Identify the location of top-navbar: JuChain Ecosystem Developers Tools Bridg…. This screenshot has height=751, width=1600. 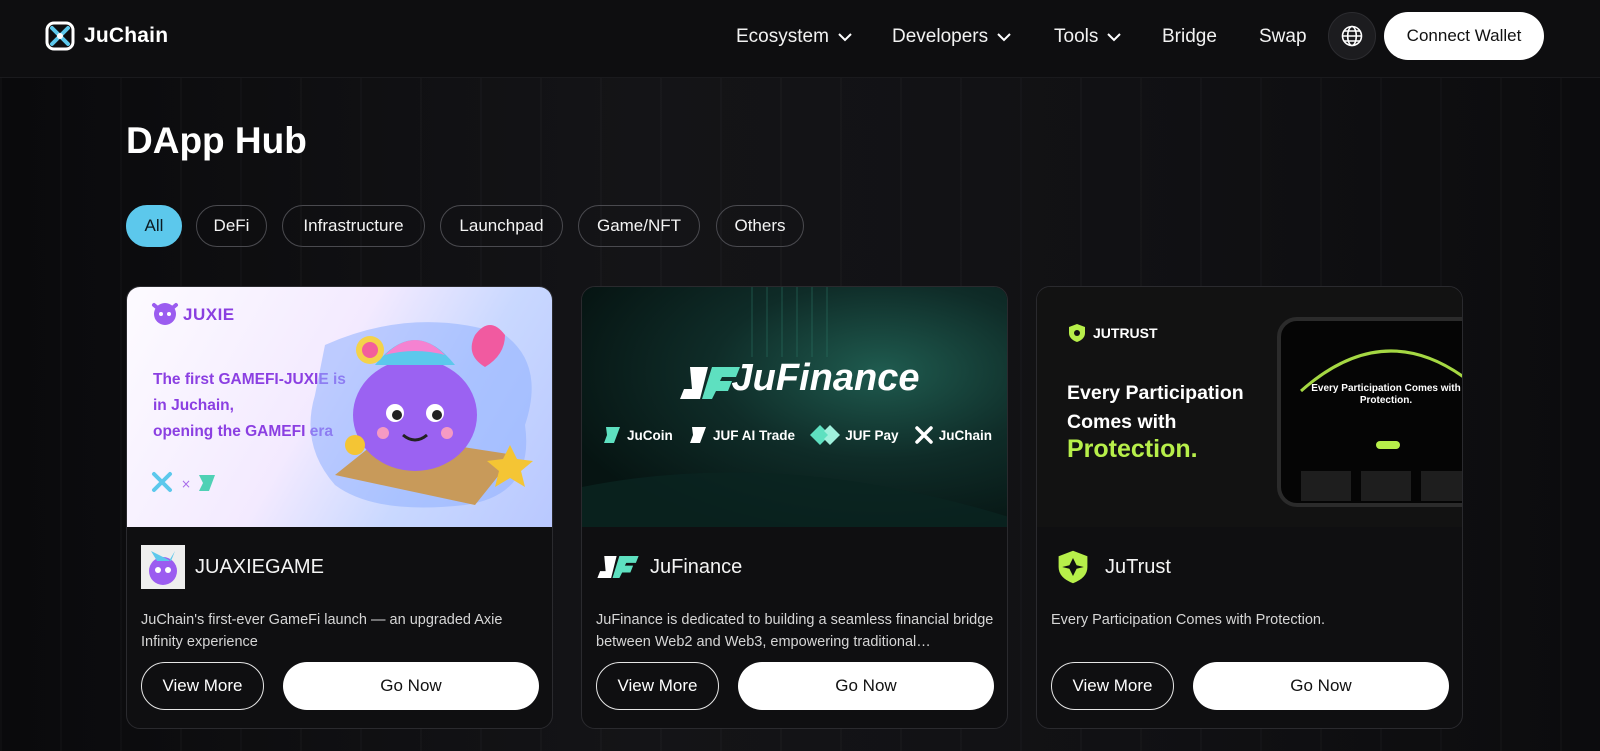
(800, 39).